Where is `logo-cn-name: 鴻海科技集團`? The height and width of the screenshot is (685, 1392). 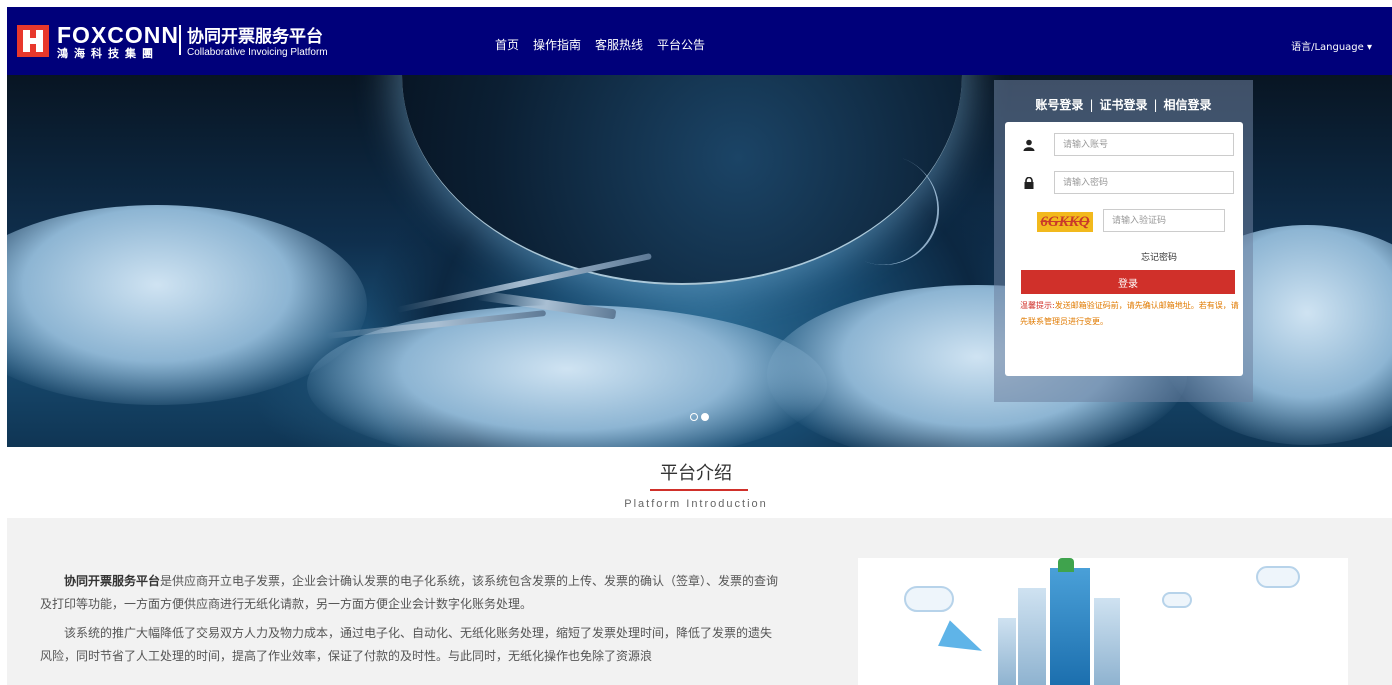 logo-cn-name: 鴻海科技集團 is located at coordinates (108, 53).